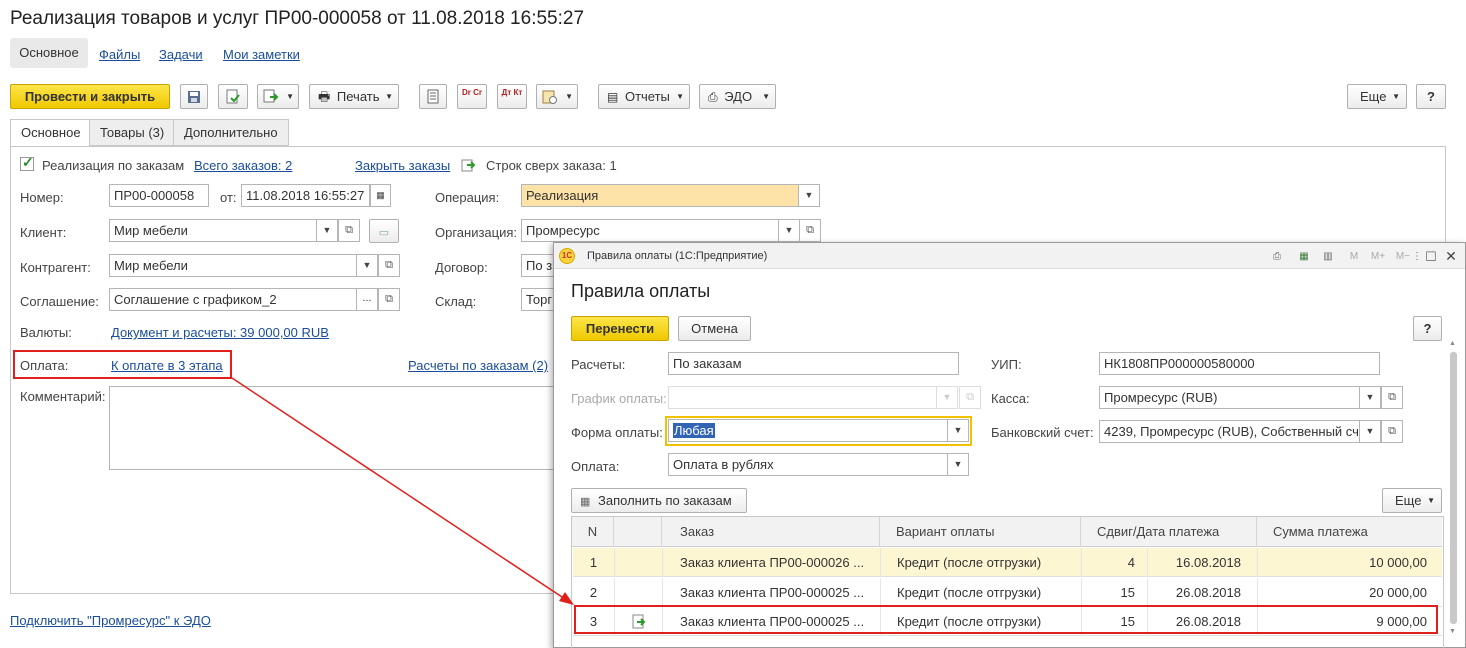  Describe the element at coordinates (233, 96) in the screenshot. I see `post-button` at that location.